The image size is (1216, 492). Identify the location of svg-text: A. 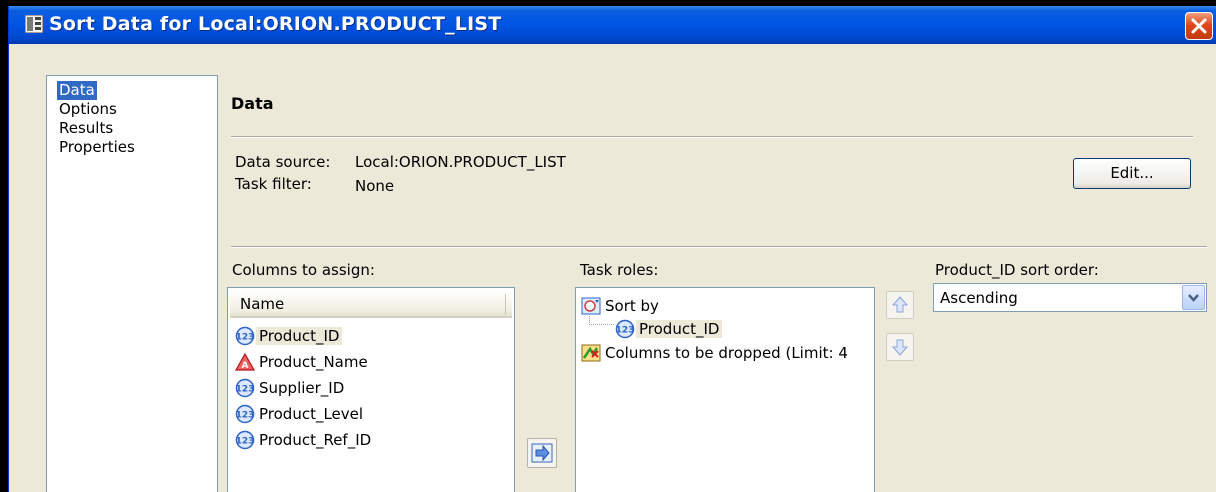
(245, 366).